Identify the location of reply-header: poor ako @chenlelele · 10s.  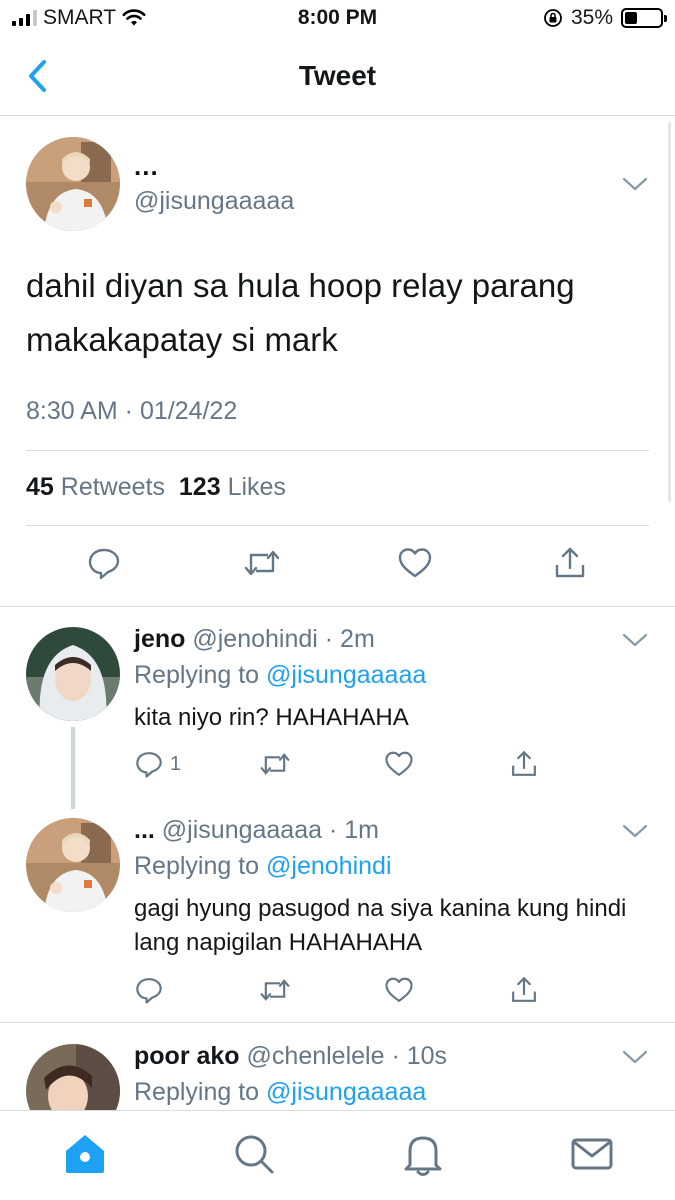
(290, 1056).